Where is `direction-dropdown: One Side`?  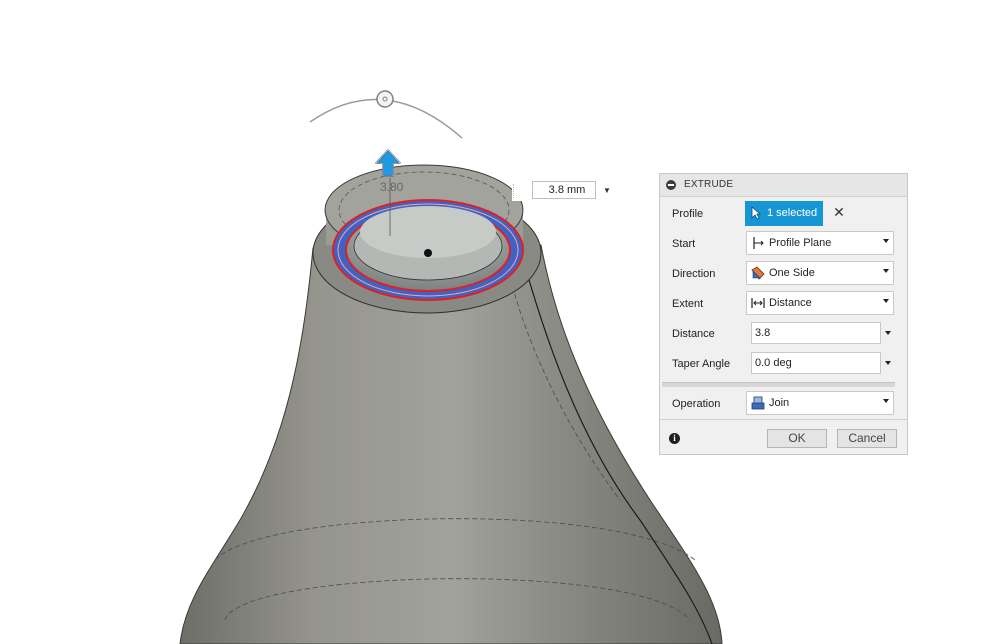 direction-dropdown: One Side is located at coordinates (820, 273).